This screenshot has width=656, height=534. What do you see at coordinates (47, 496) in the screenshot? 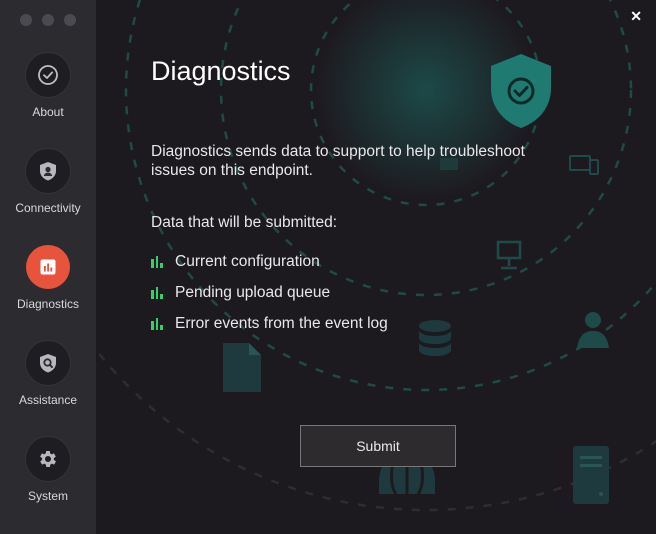
I see `sidebar-item-label: System` at bounding box center [47, 496].